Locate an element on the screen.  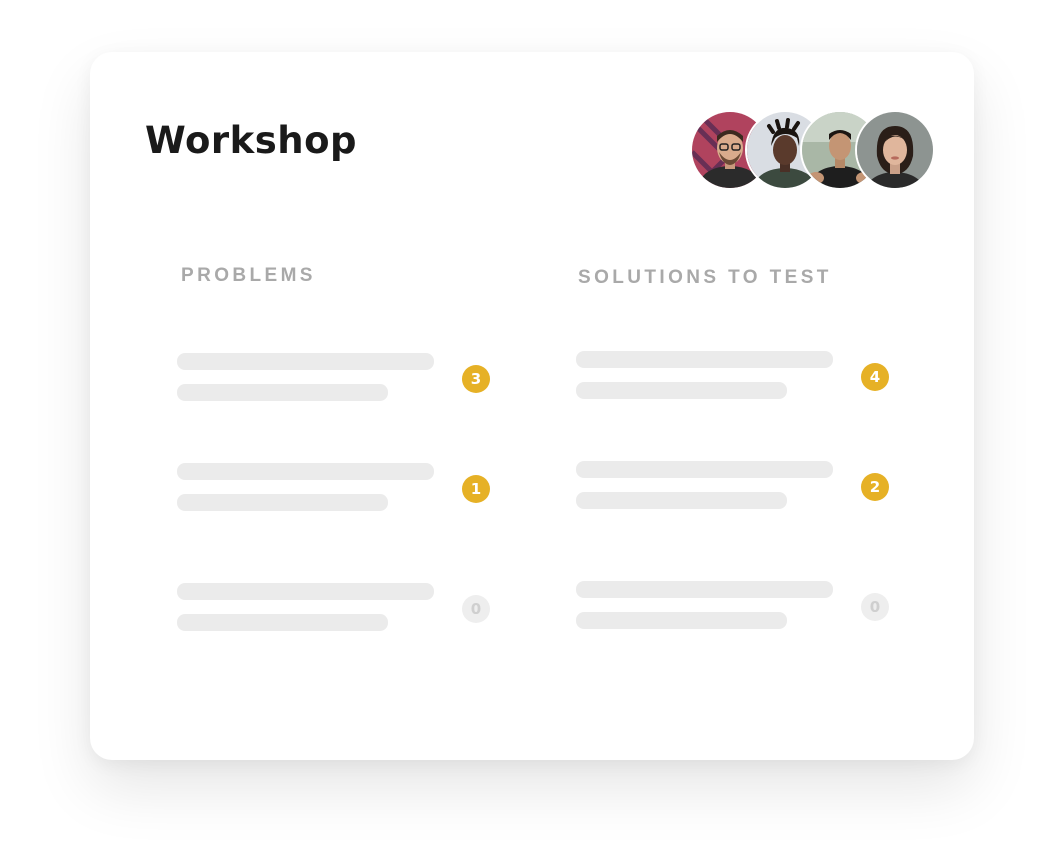
avatar is located at coordinates (895, 150).